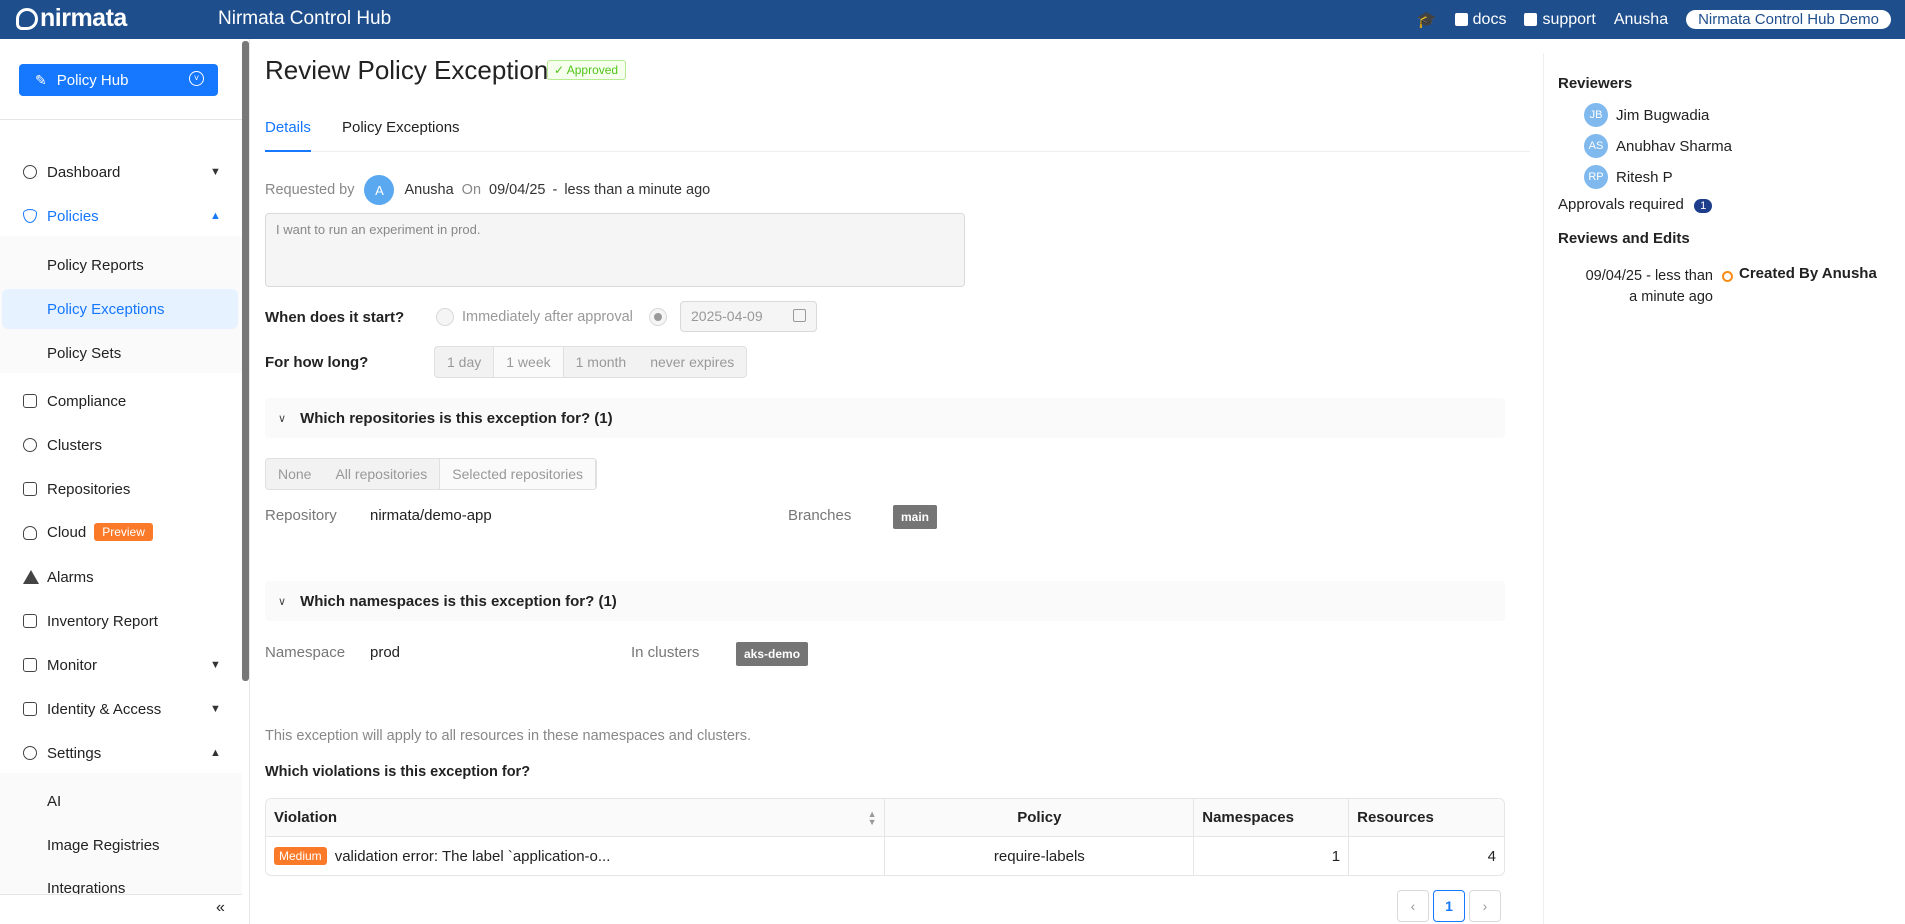 The image size is (1905, 924). Describe the element at coordinates (121, 753) in the screenshot. I see `sidebar-item-settings: Settings ▲` at that location.